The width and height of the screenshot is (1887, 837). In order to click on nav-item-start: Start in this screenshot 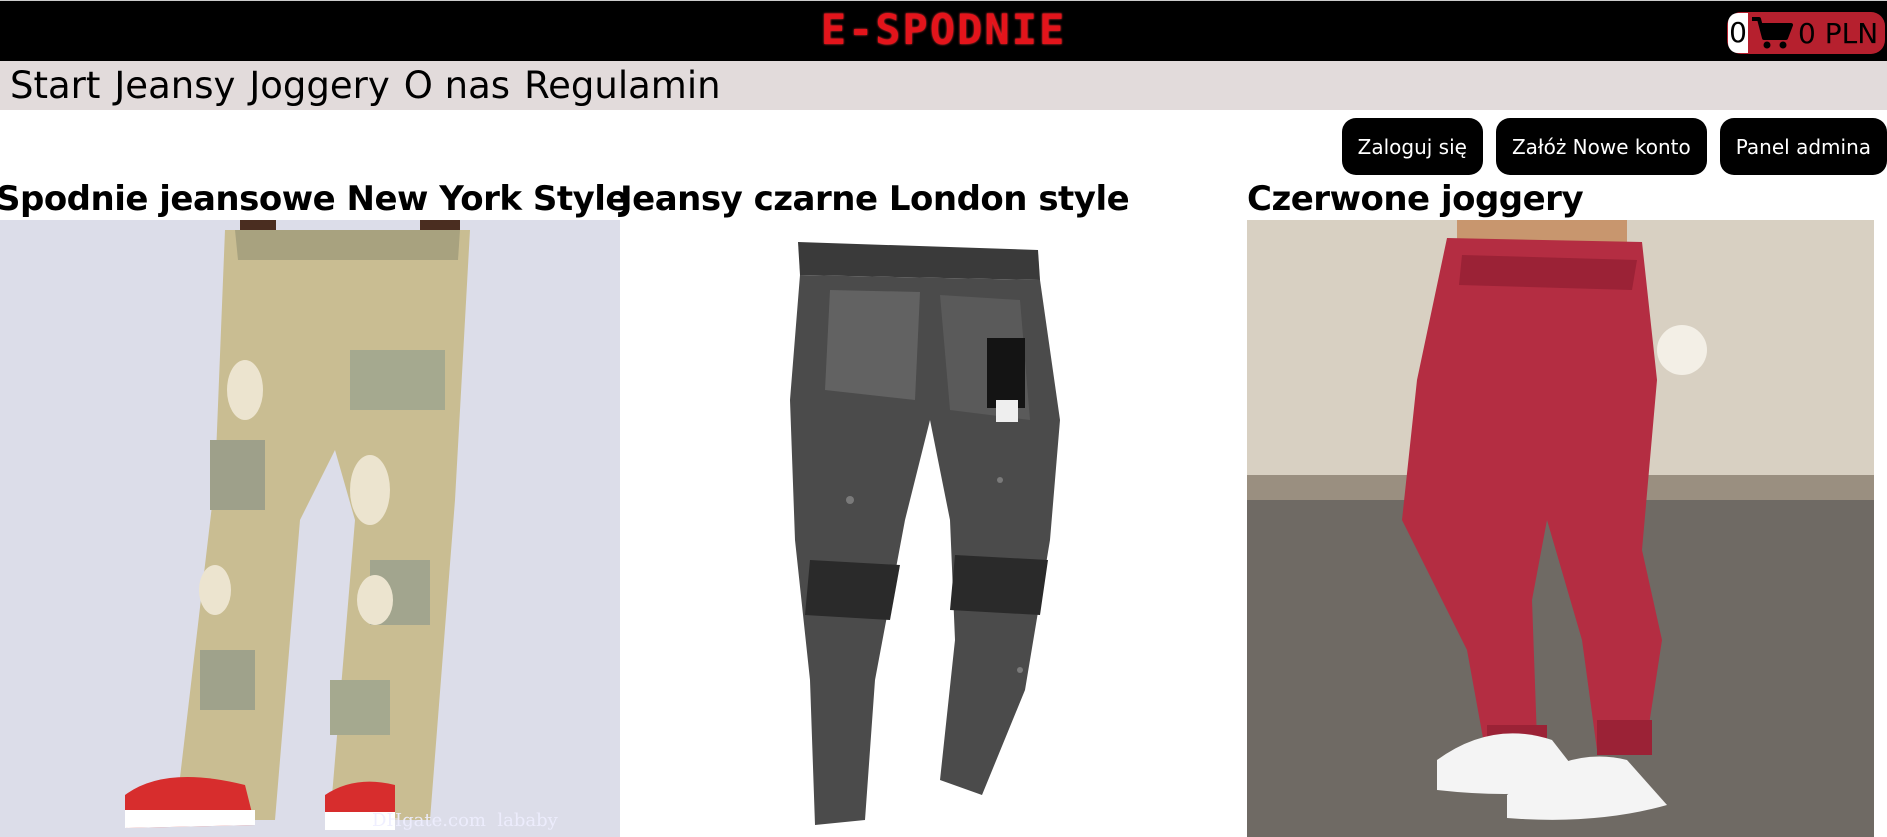, I will do `click(55, 85)`.